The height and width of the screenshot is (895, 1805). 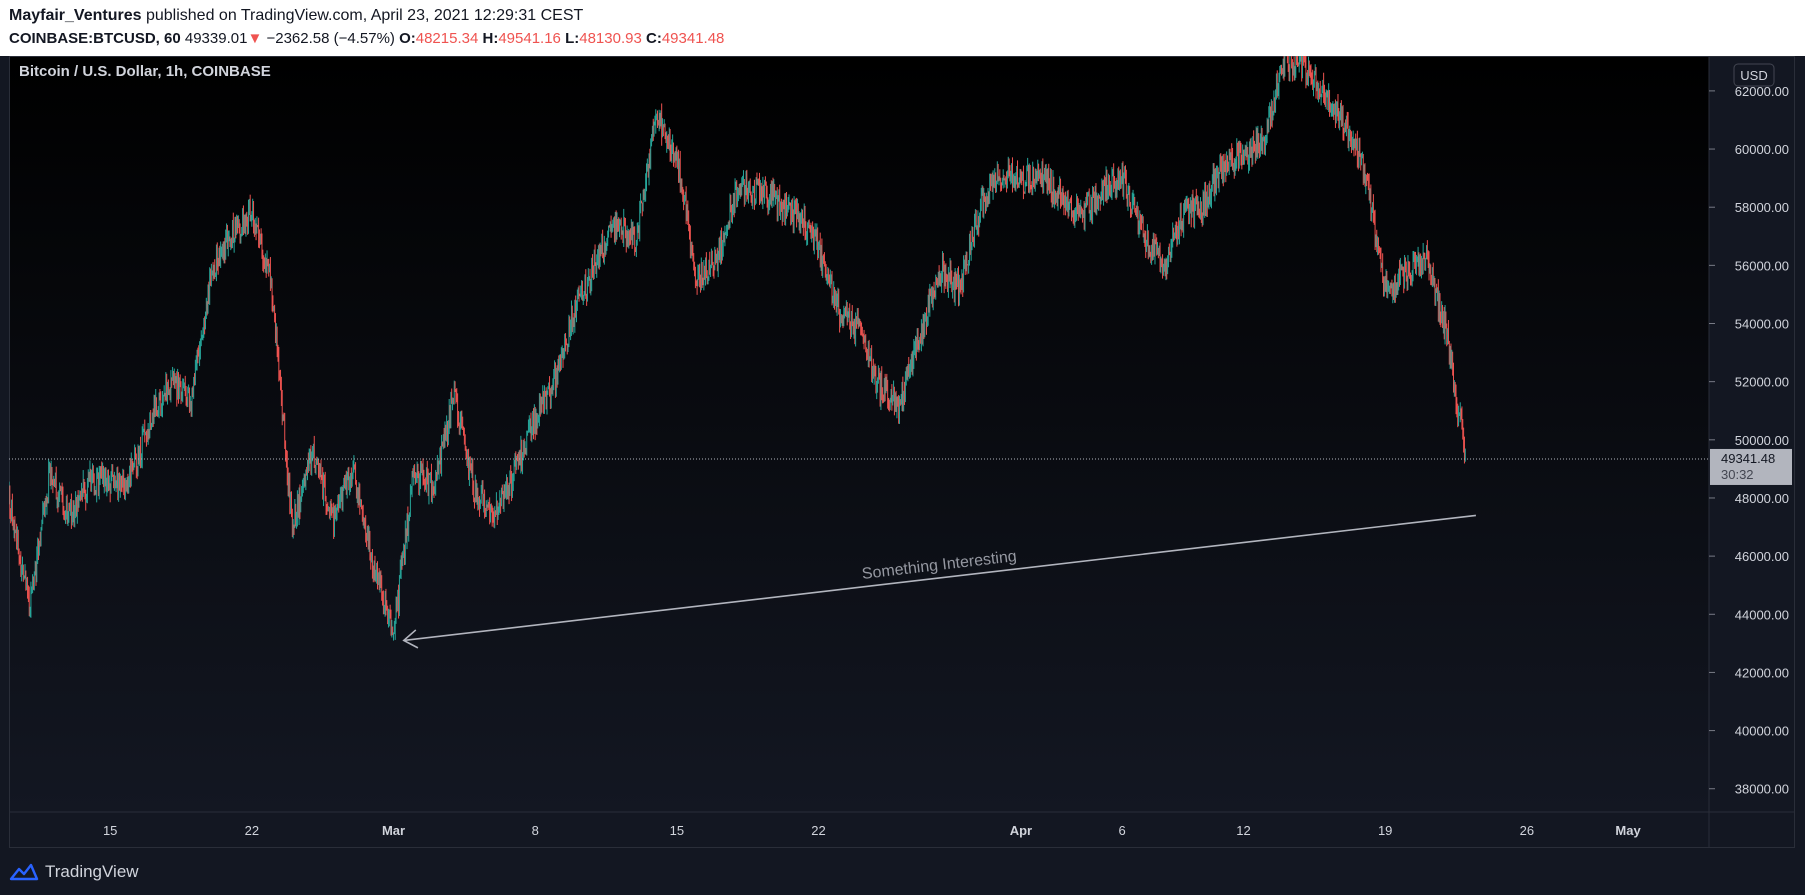 What do you see at coordinates (1628, 830) in the screenshot?
I see `x-tick-label: May` at bounding box center [1628, 830].